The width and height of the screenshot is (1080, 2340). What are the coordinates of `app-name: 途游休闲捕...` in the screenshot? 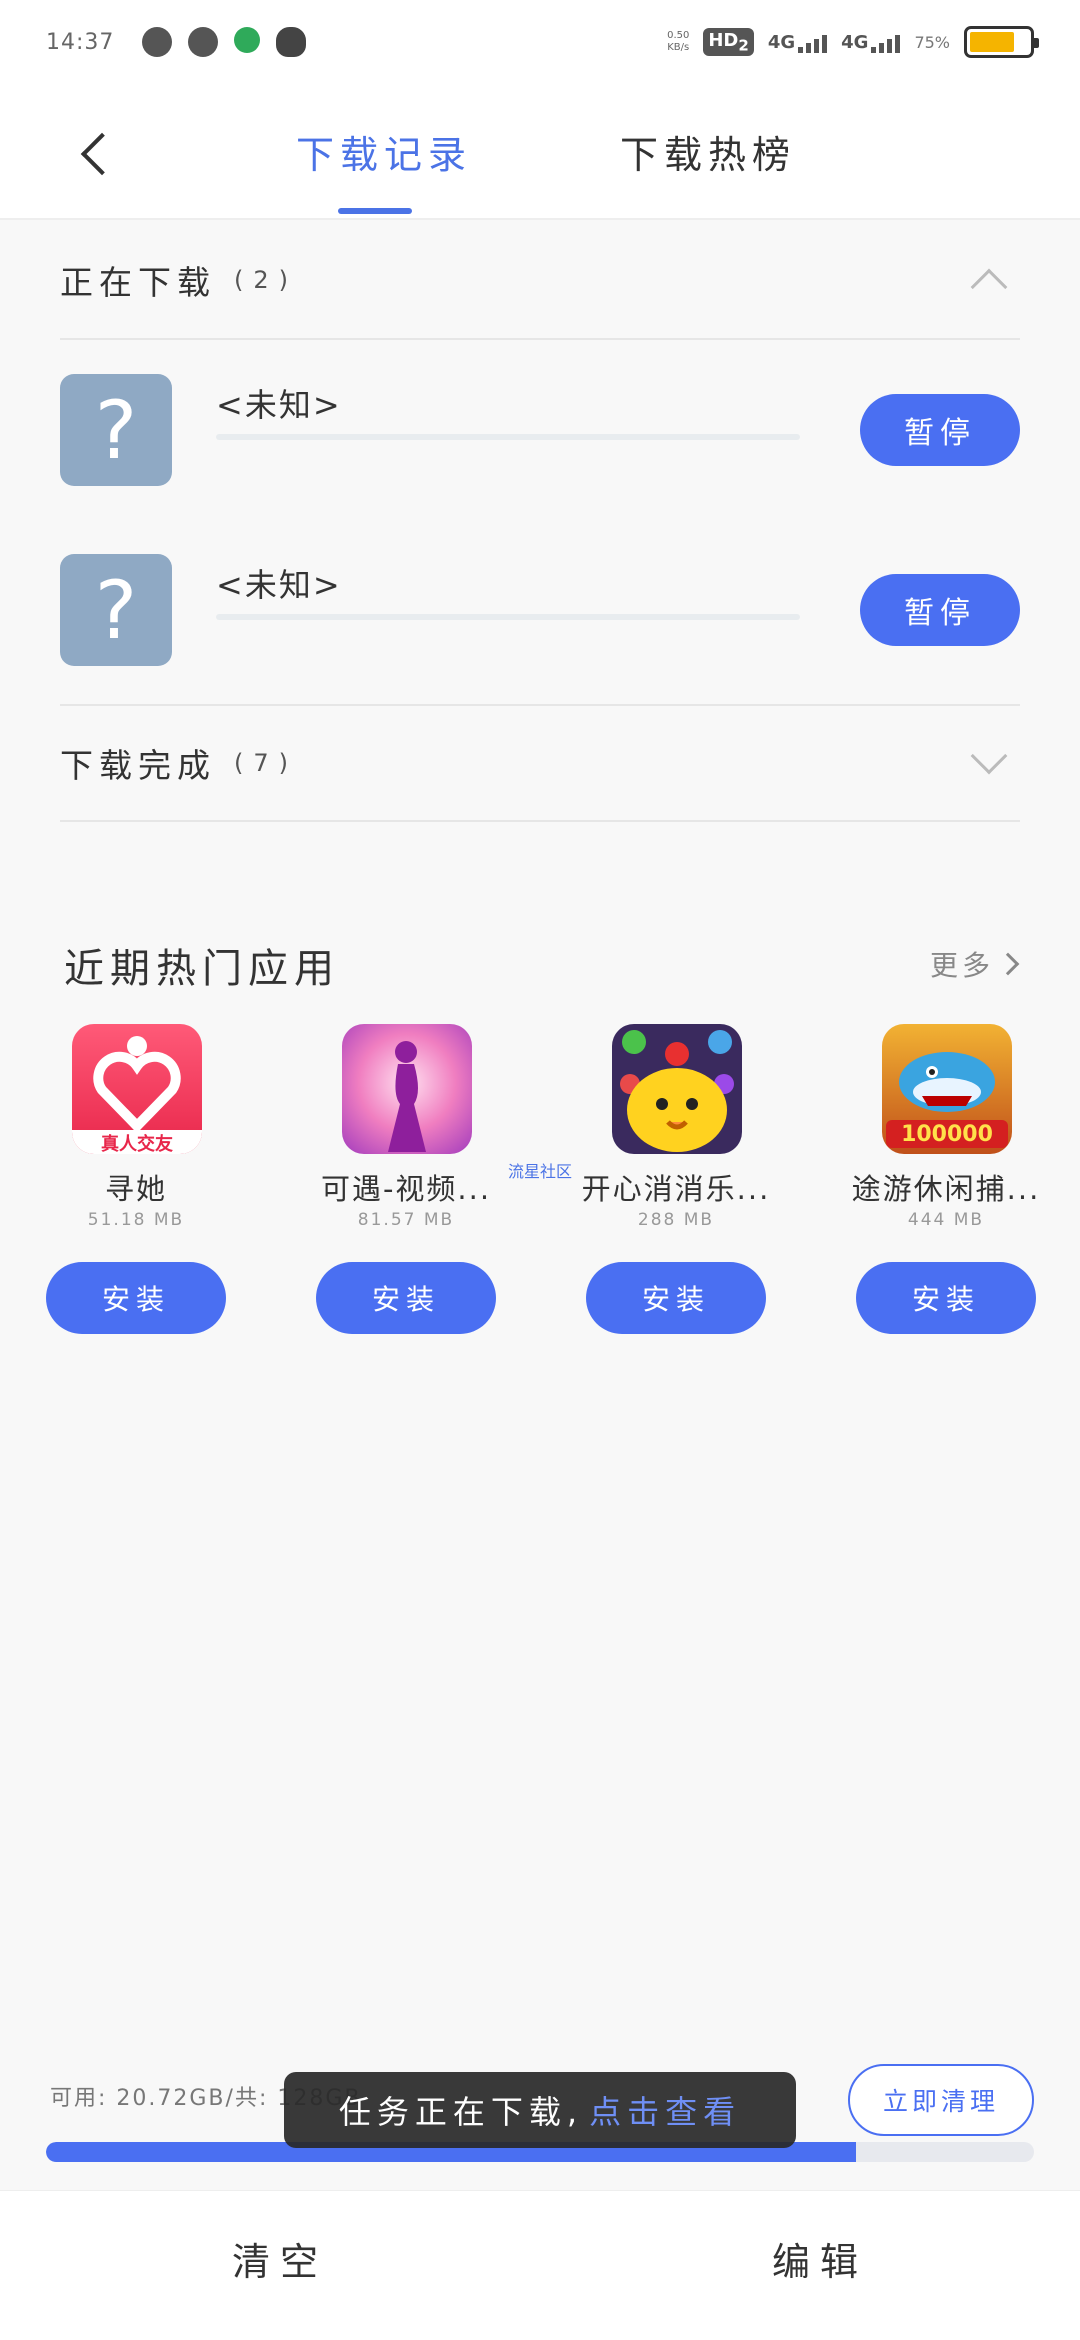 It's located at (946, 1189).